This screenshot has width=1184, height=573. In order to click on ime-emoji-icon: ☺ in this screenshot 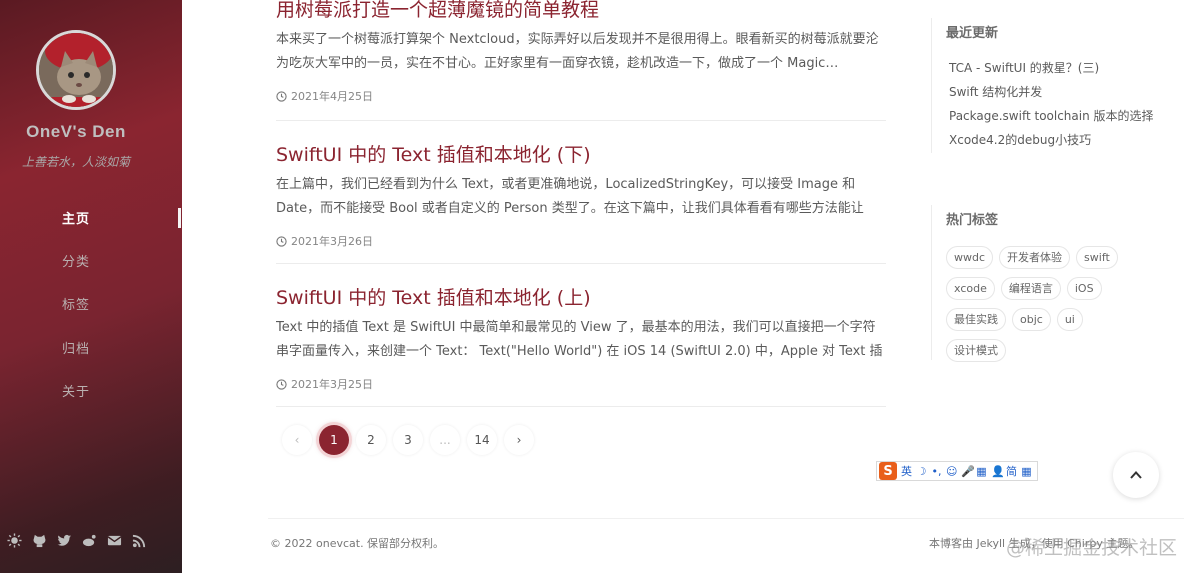, I will do `click(951, 471)`.